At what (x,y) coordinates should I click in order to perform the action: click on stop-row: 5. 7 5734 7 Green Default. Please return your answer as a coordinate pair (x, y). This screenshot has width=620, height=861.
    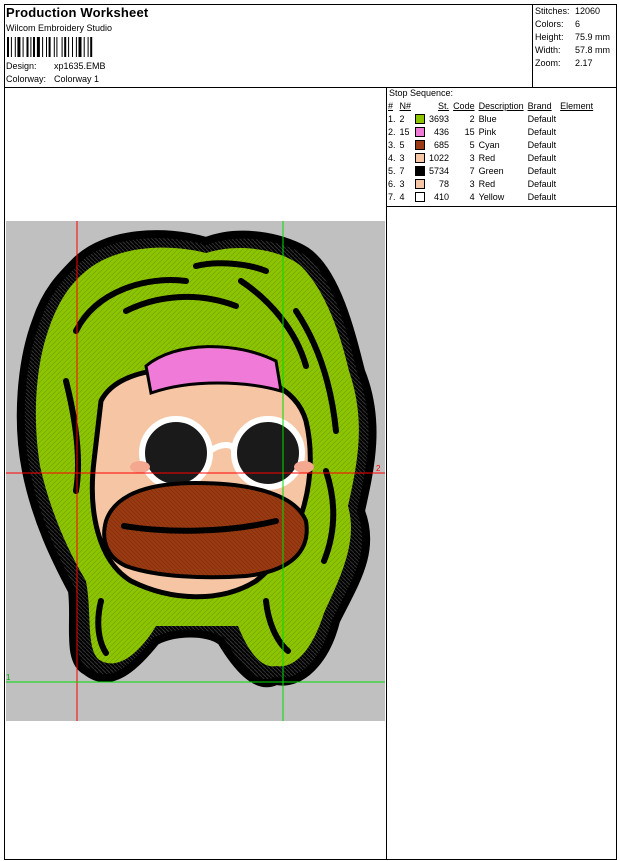
    Looking at the image, I should click on (490, 170).